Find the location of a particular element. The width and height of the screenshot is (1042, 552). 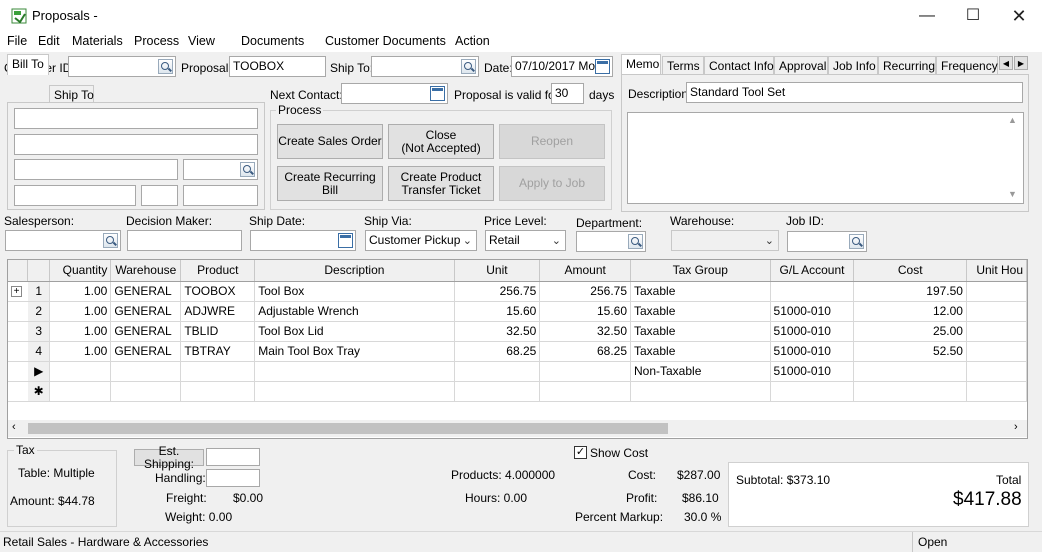

next-contact-calendar-icon is located at coordinates (437, 93).